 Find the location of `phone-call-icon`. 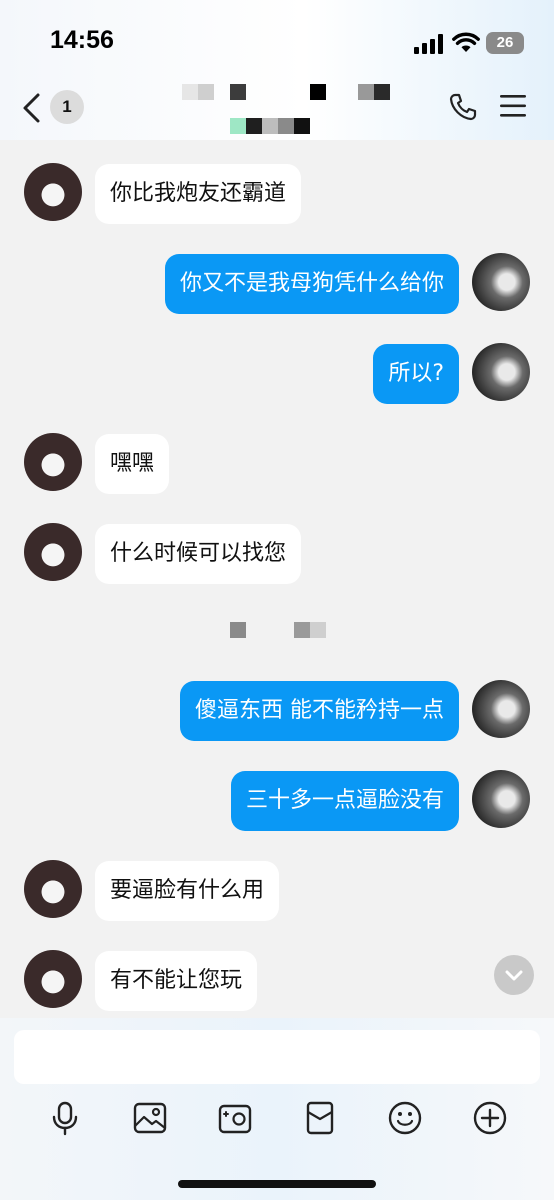

phone-call-icon is located at coordinates (463, 107).